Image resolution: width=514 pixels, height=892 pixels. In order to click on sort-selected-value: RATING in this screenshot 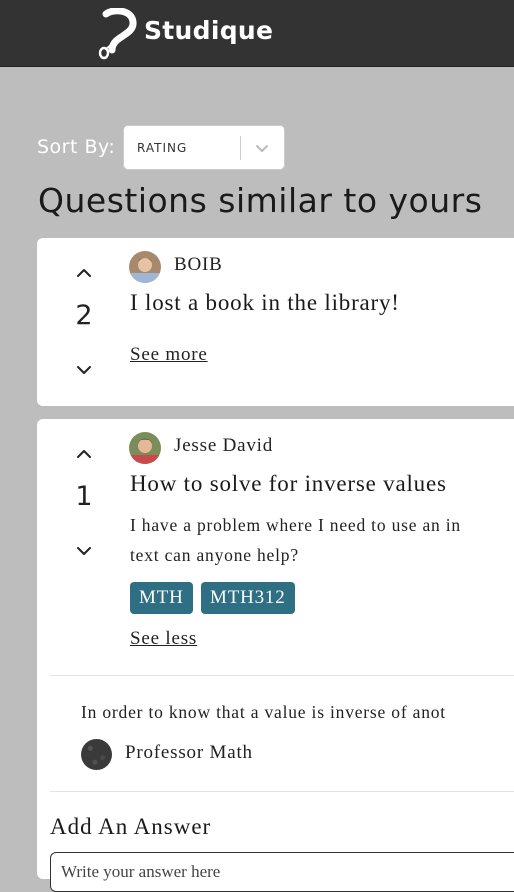, I will do `click(162, 148)`.